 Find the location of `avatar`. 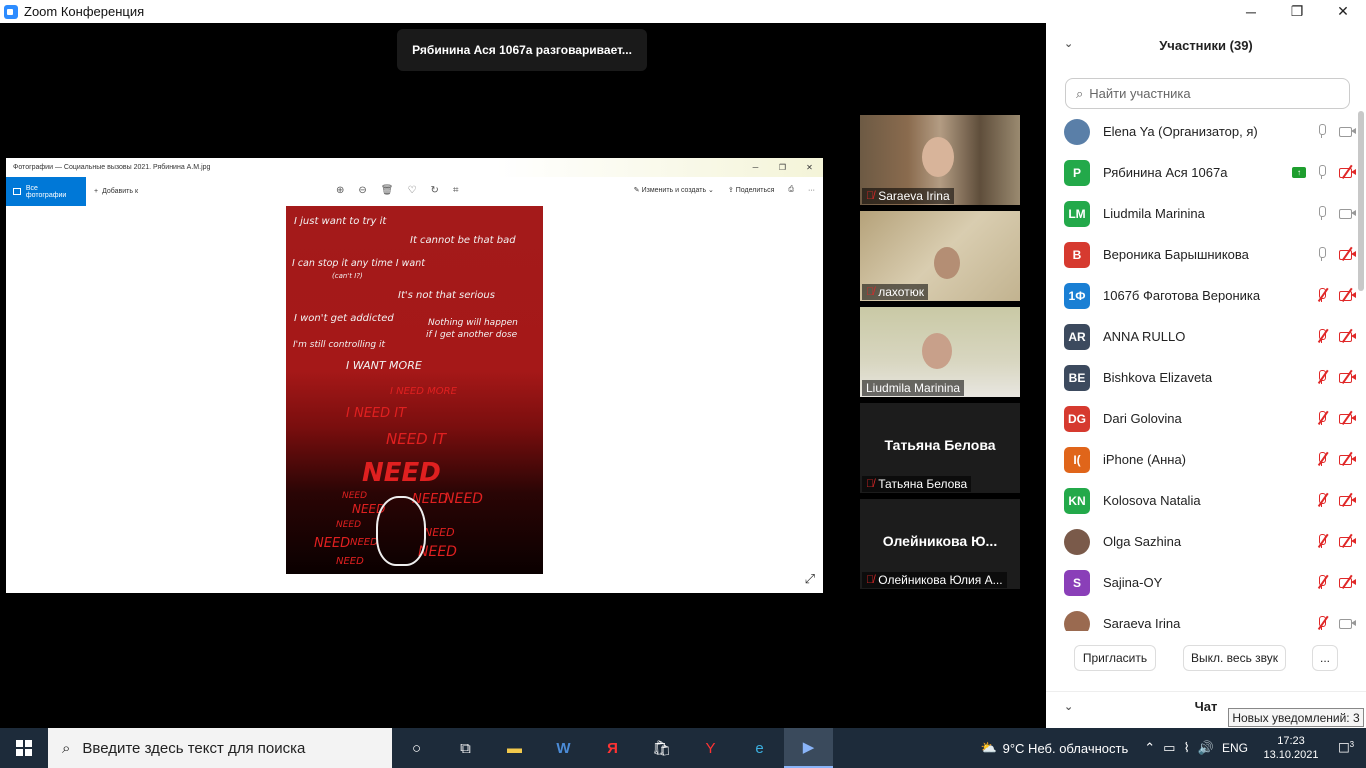

avatar is located at coordinates (1077, 131).